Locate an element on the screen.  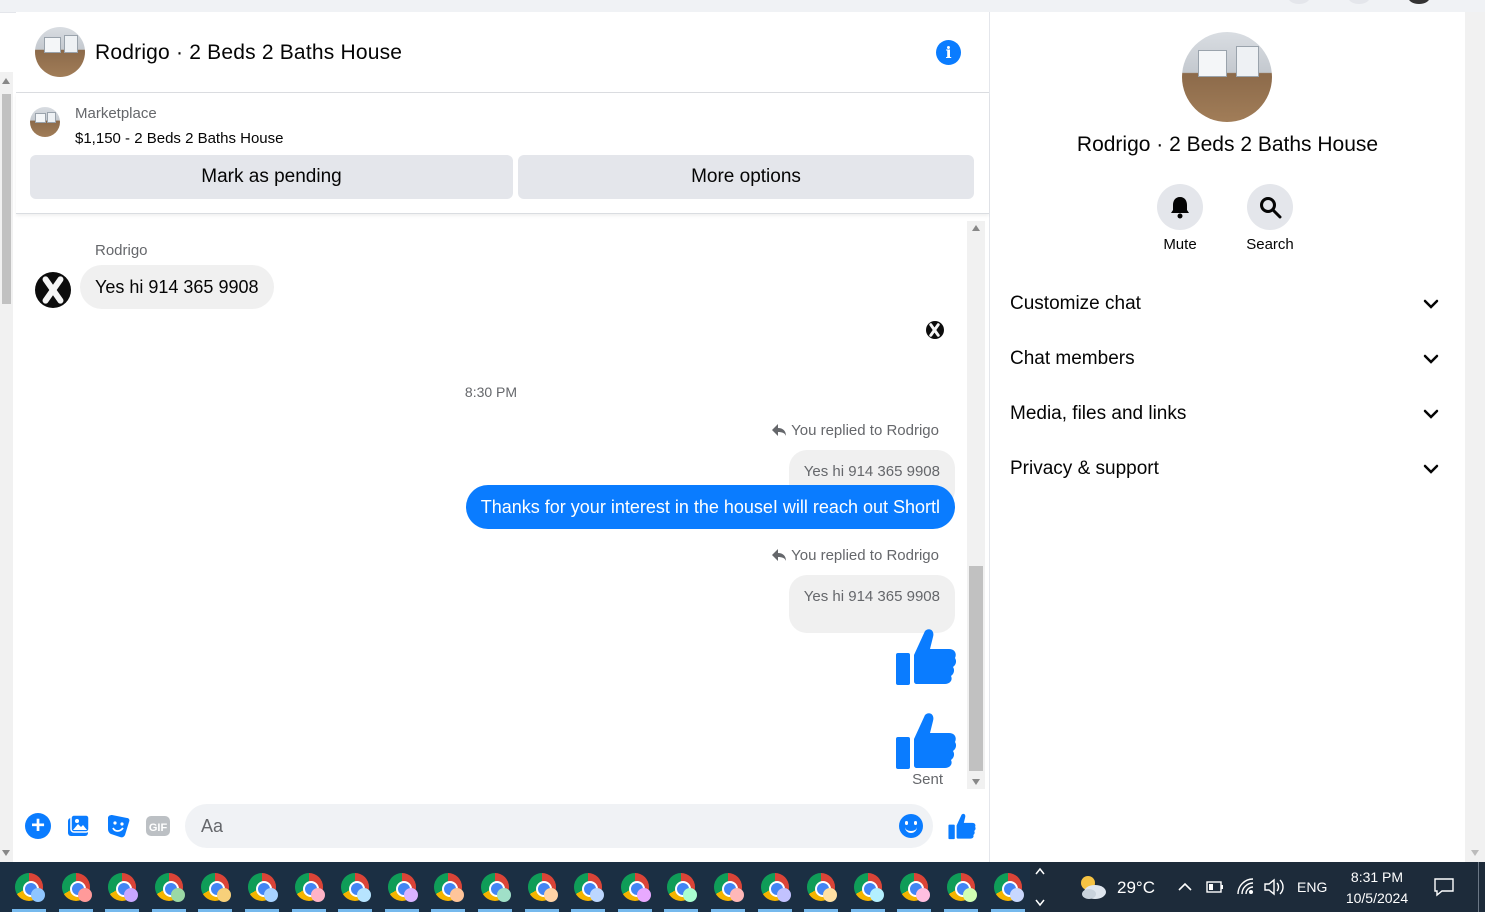
info-icon: i is located at coordinates (948, 52).